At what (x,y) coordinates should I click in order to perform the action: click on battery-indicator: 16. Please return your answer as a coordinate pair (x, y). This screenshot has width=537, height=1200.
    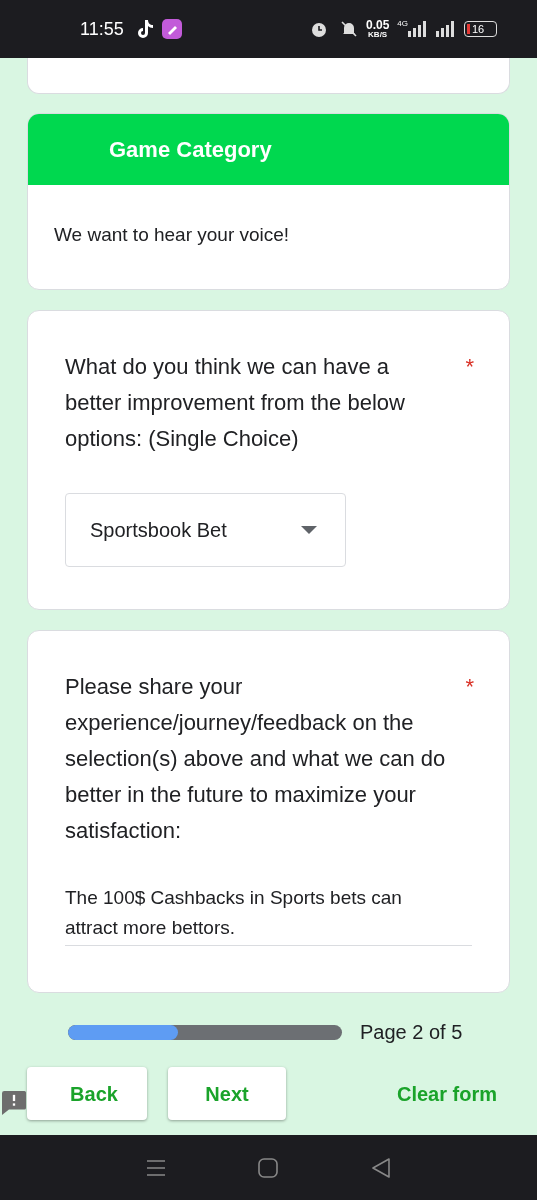
    Looking at the image, I should click on (480, 29).